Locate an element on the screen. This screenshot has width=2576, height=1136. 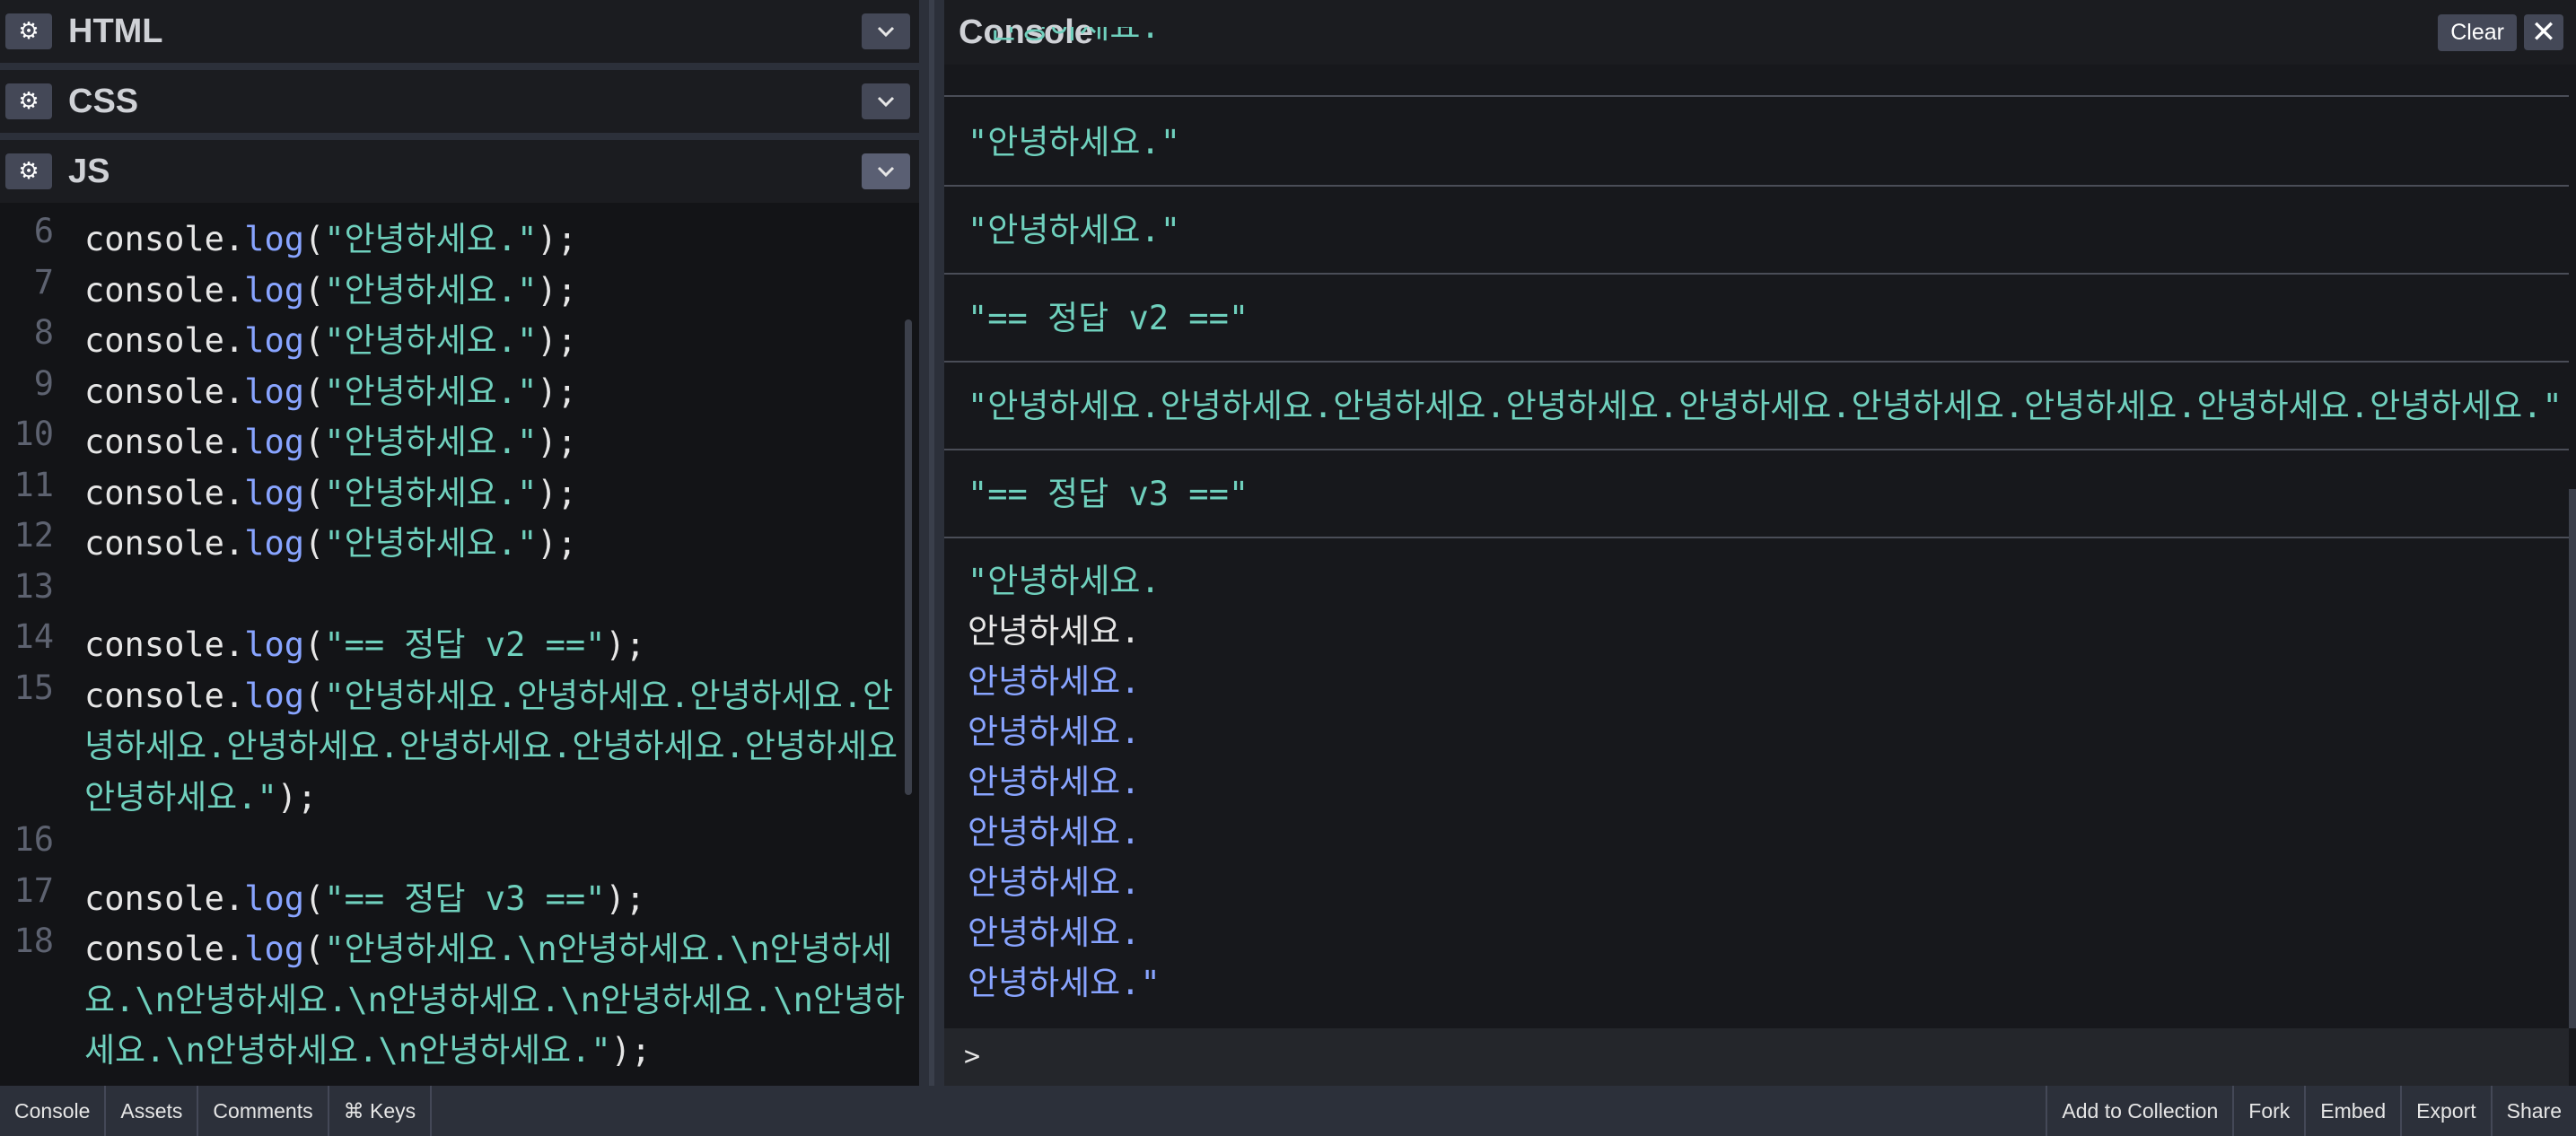
line-number: 9 is located at coordinates (43, 383).